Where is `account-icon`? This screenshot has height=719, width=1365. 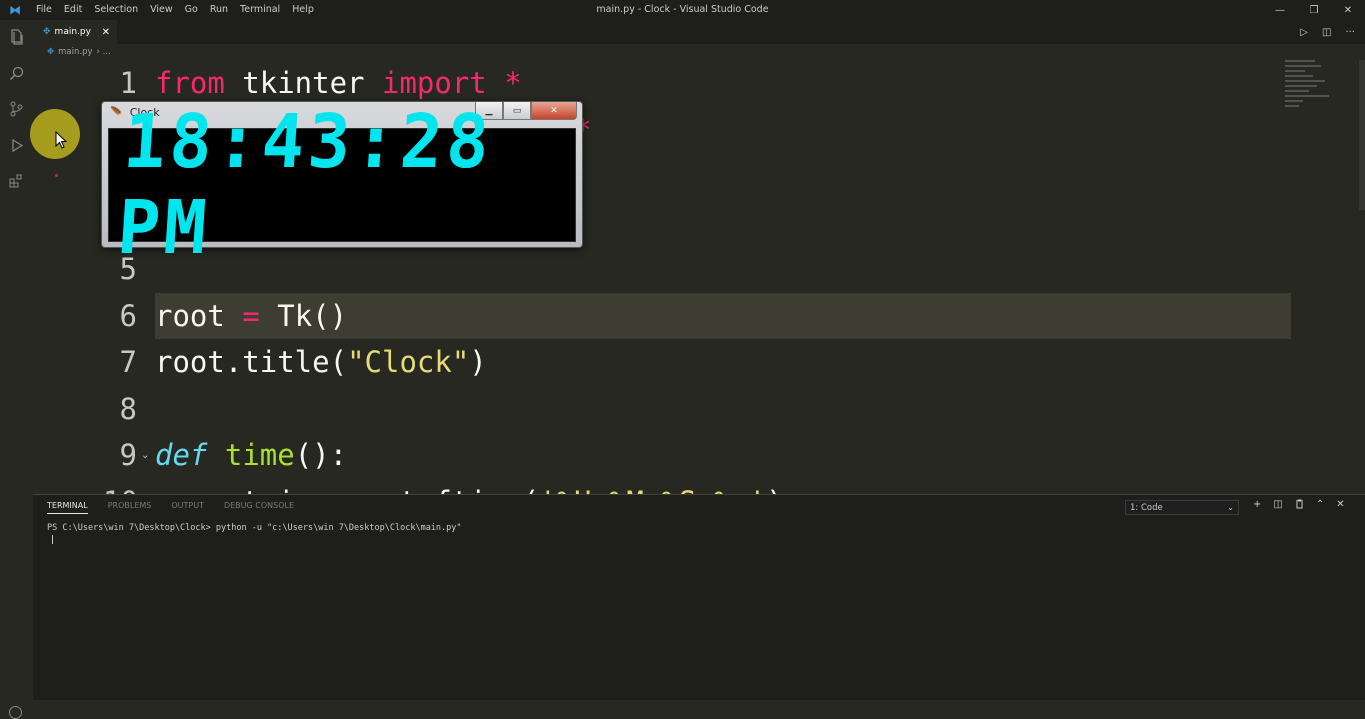
account-icon is located at coordinates (15, 712).